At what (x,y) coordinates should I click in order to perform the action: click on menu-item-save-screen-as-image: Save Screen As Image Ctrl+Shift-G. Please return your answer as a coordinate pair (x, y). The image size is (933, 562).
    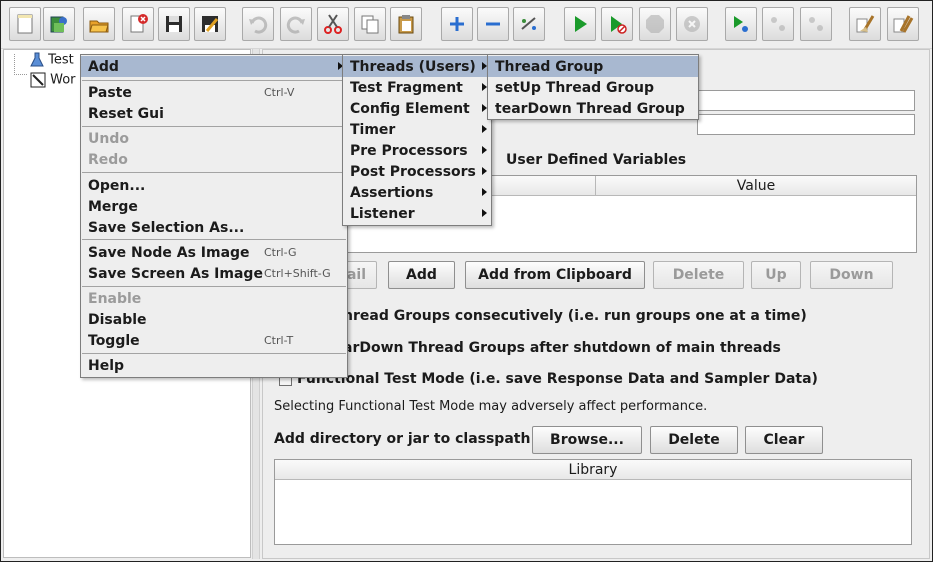
    Looking at the image, I should click on (214, 273).